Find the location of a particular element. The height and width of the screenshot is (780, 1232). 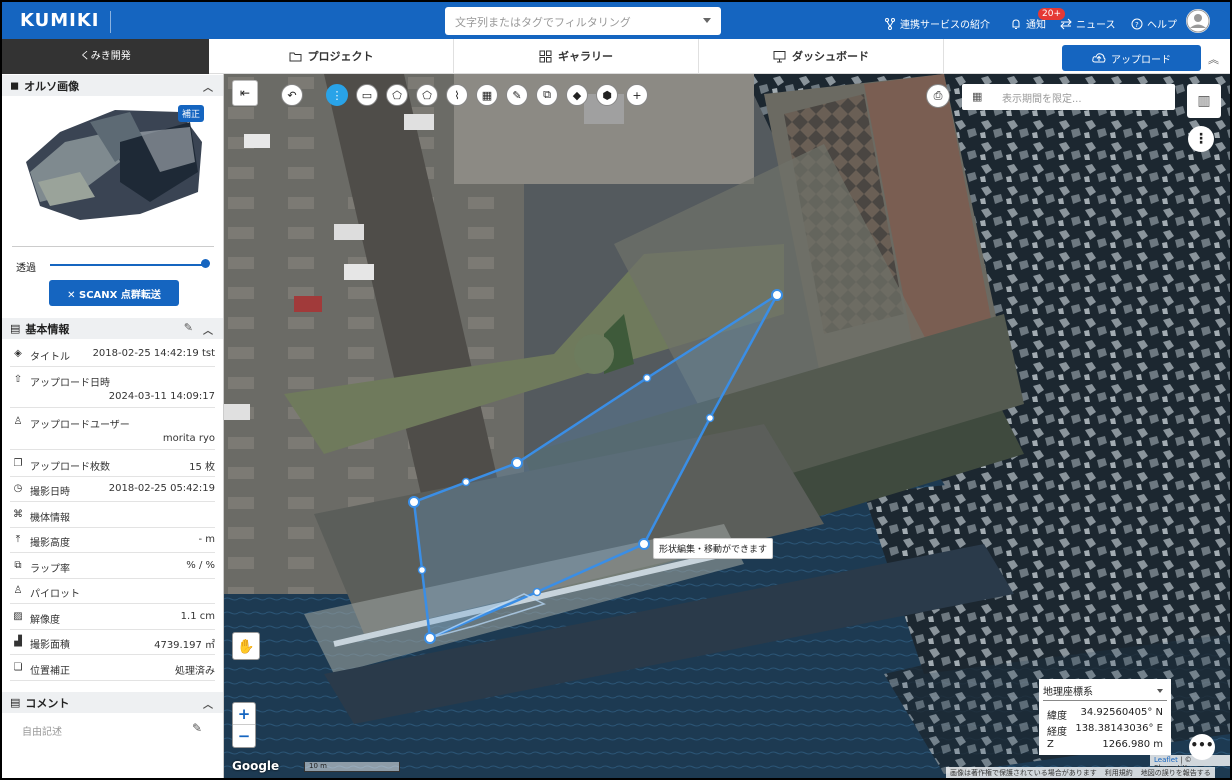

help-label: ヘルプ is located at coordinates (1162, 25).